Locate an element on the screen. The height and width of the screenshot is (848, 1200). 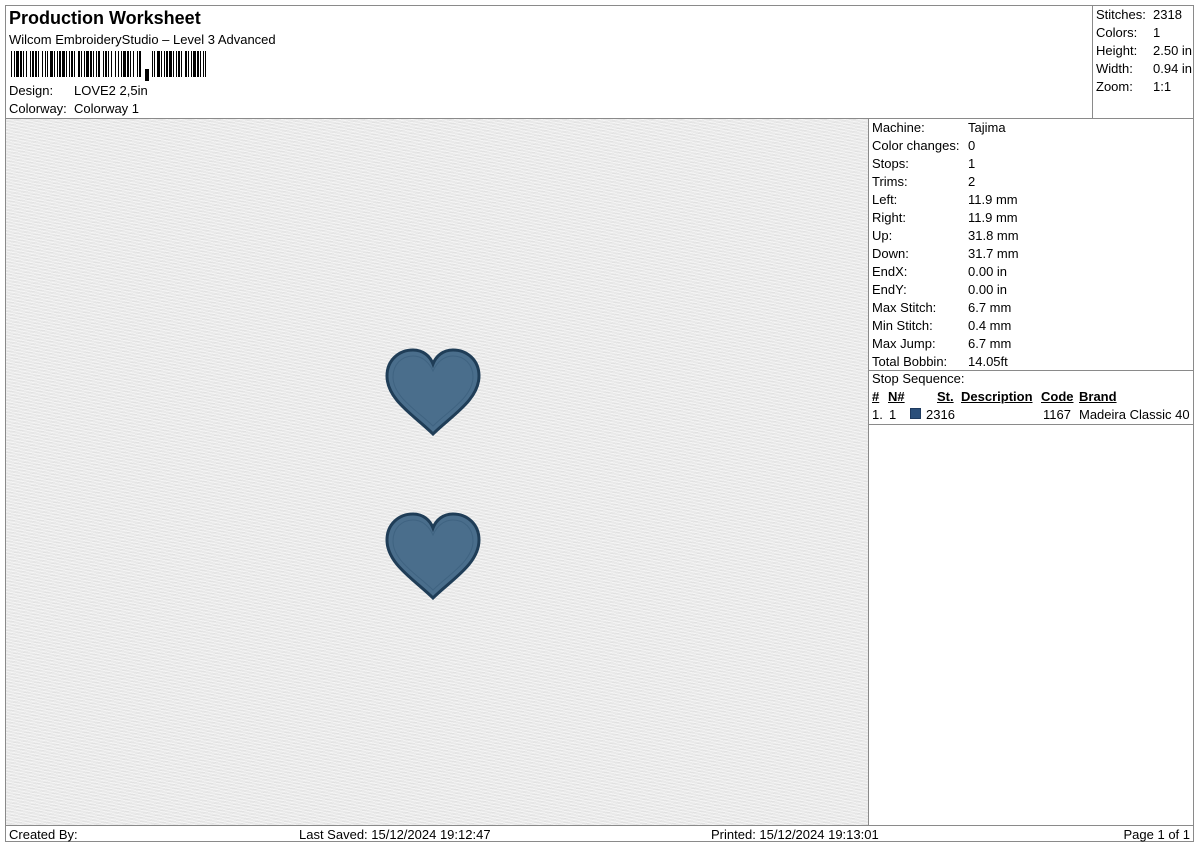
col-header-brand: Brand is located at coordinates (1098, 396).